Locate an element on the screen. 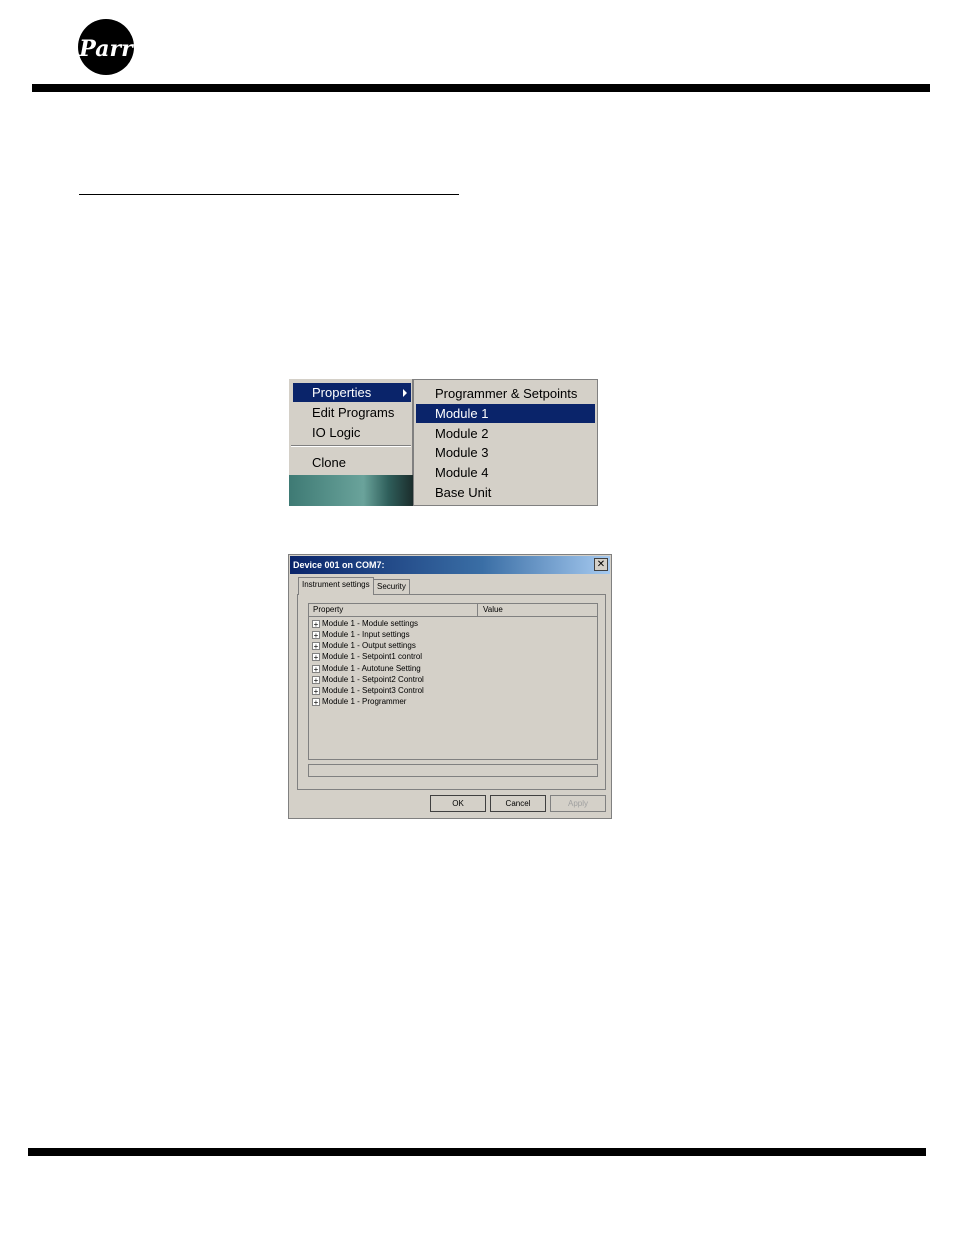  submenu-item-label: Base Unit is located at coordinates (463, 492).